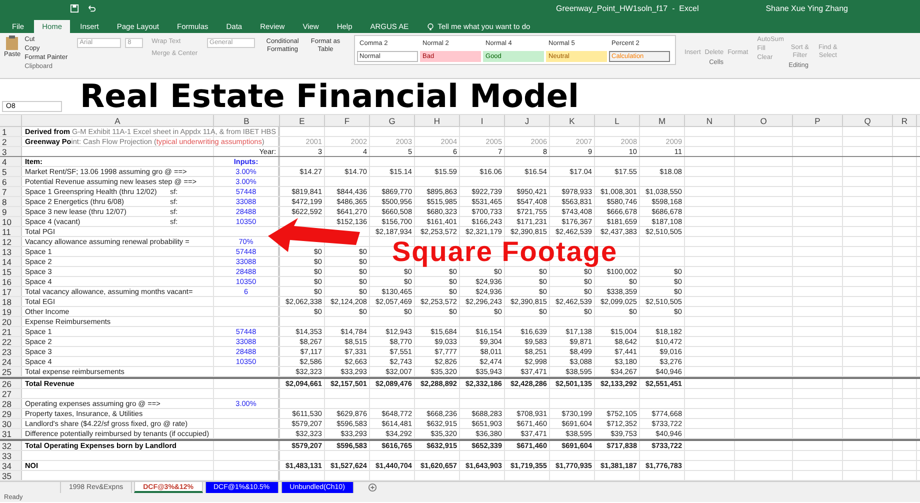 This screenshot has height=503, width=920. I want to click on row-number: 12, so click(7, 241).